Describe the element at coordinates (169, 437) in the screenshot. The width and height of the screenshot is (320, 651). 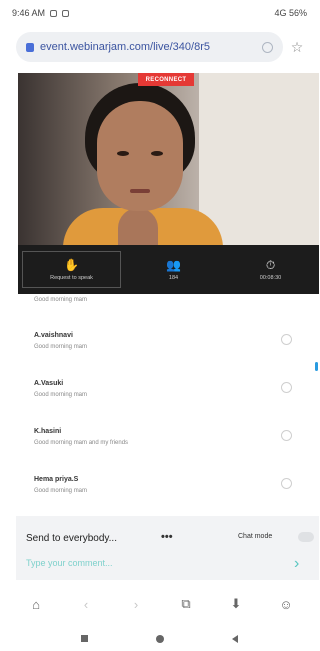
I see `chat-message: K.hasini Good morning mam and my friends` at that location.